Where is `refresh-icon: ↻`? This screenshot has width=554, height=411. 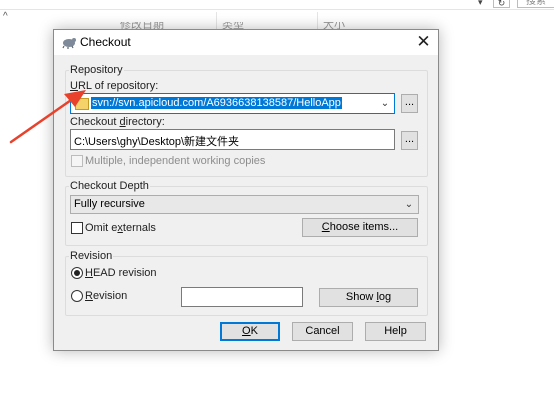
refresh-icon: ↻ is located at coordinates (501, 4).